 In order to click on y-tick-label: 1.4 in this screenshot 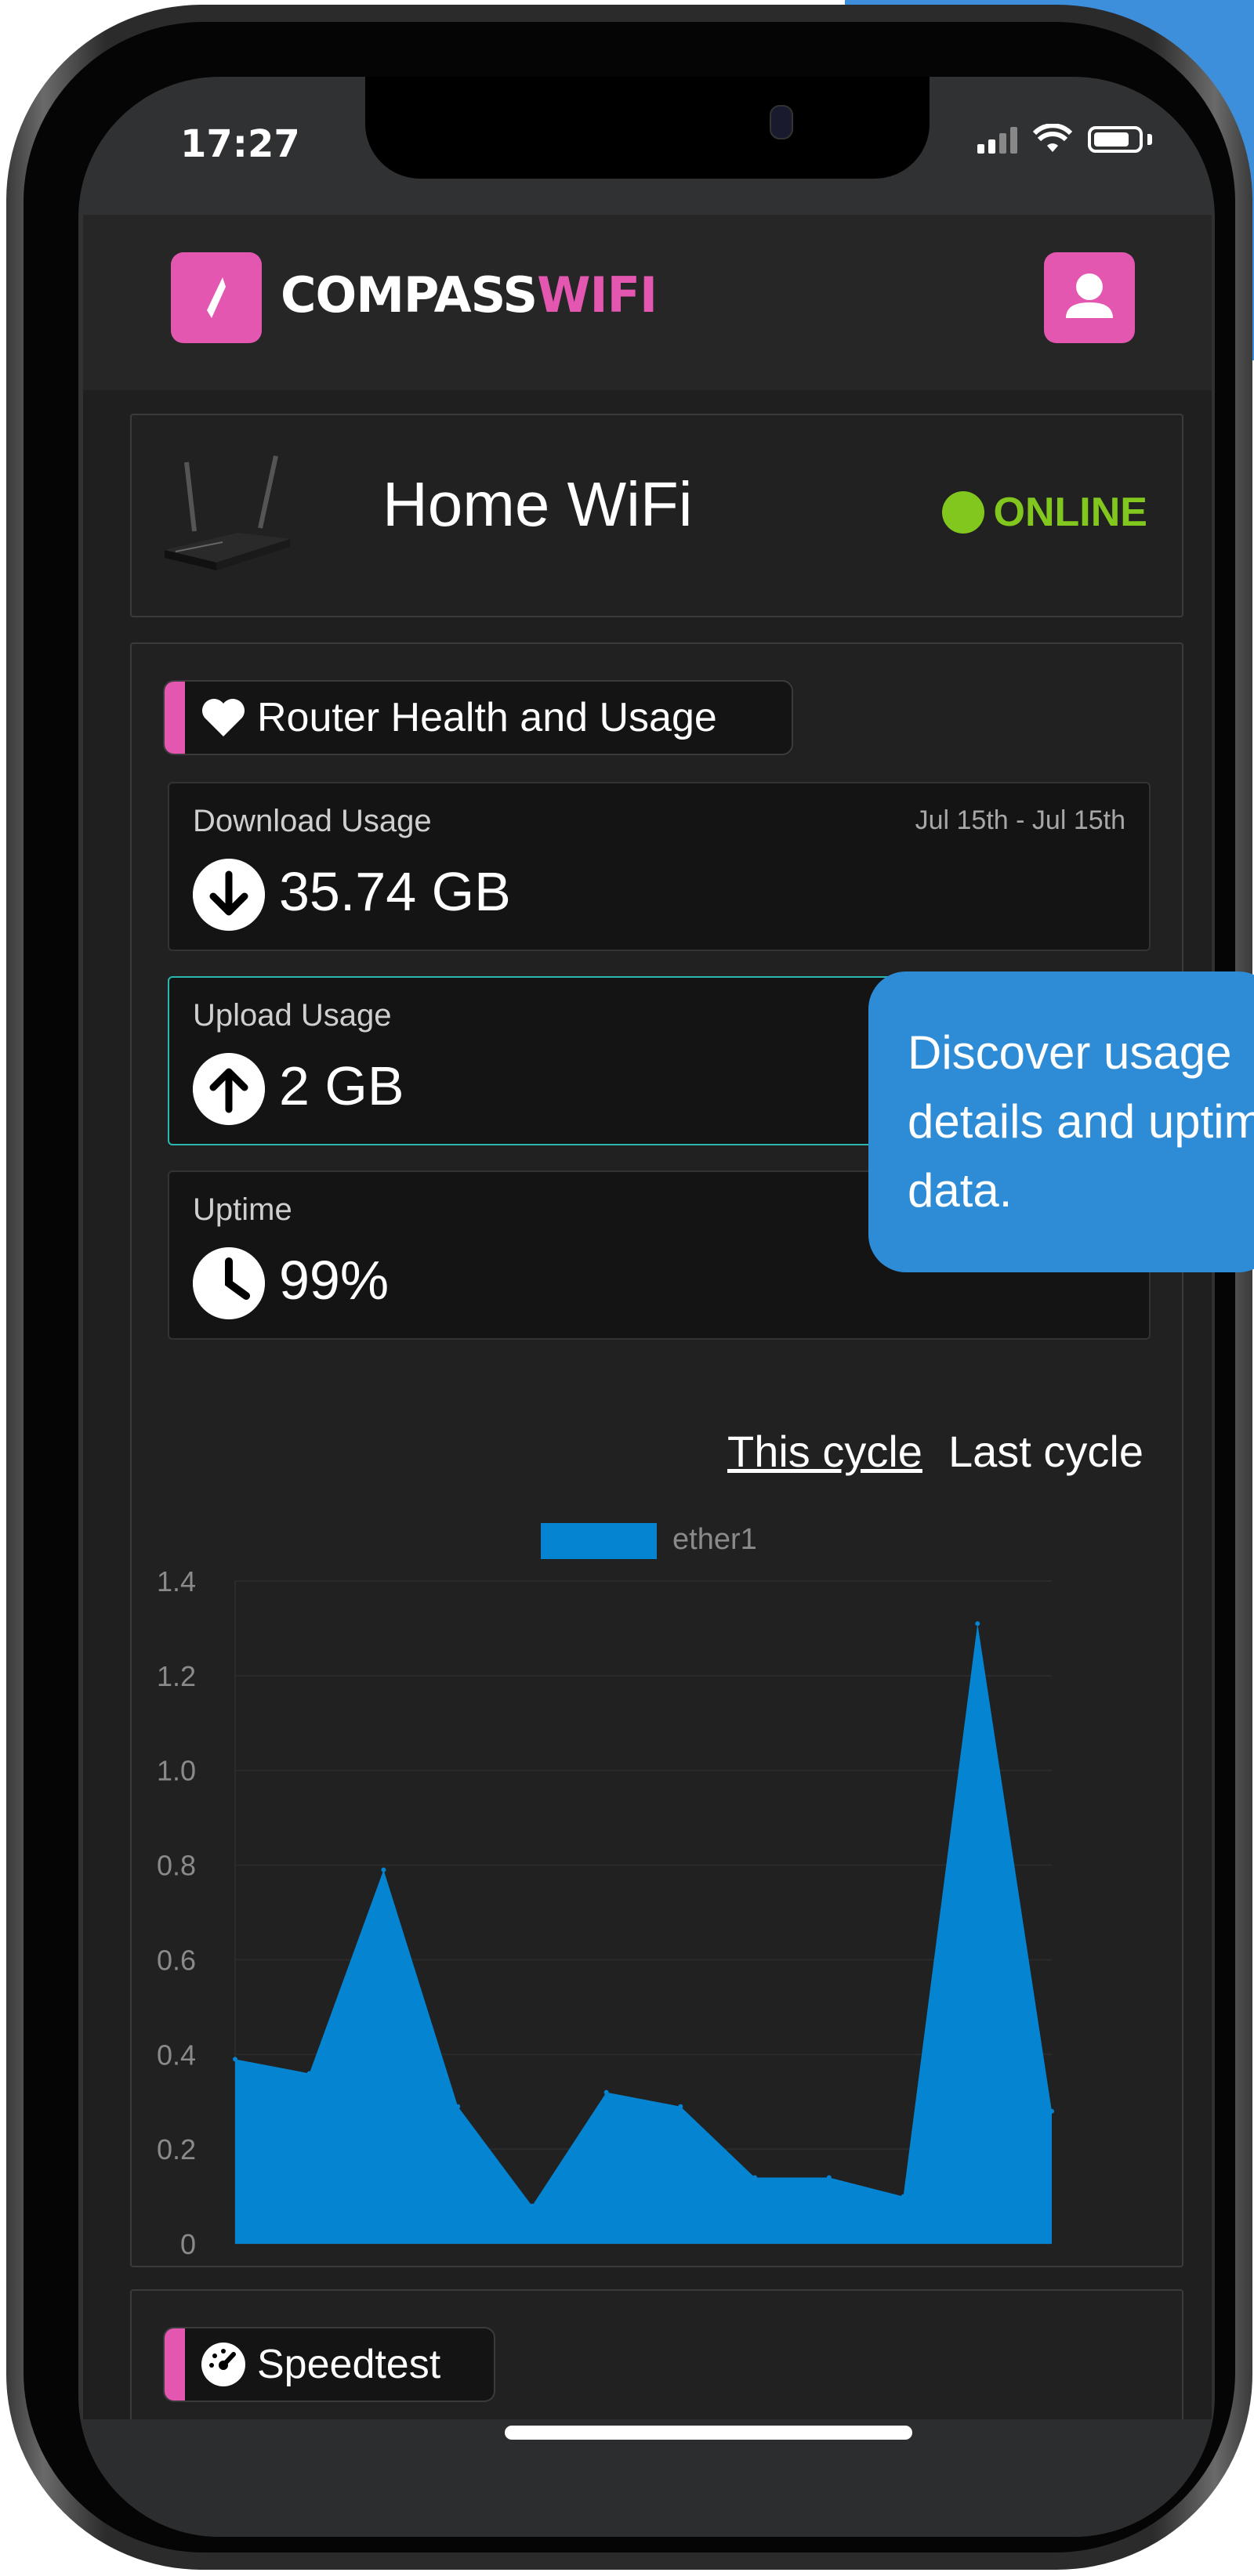, I will do `click(176, 1581)`.